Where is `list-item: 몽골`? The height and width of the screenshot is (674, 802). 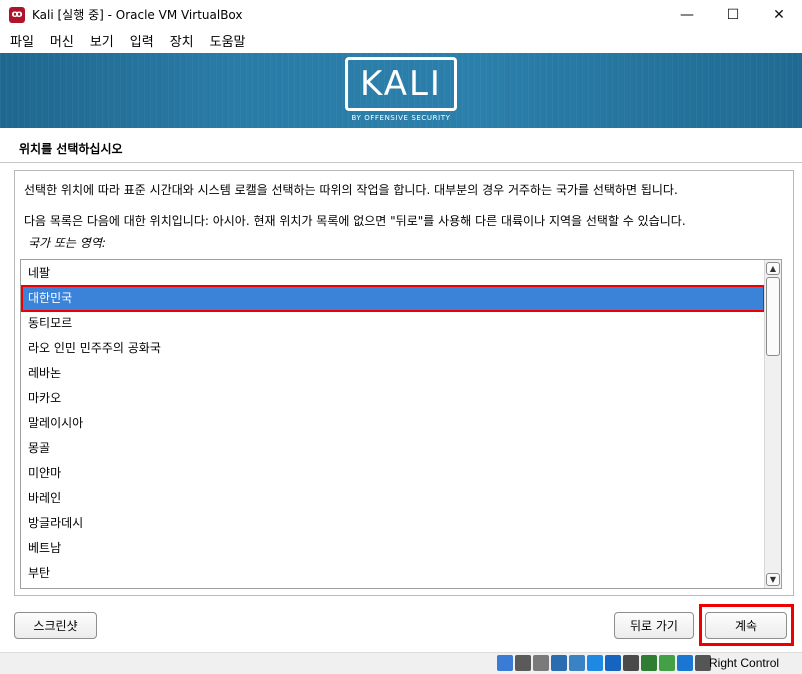
list-item: 몽골 is located at coordinates (393, 447).